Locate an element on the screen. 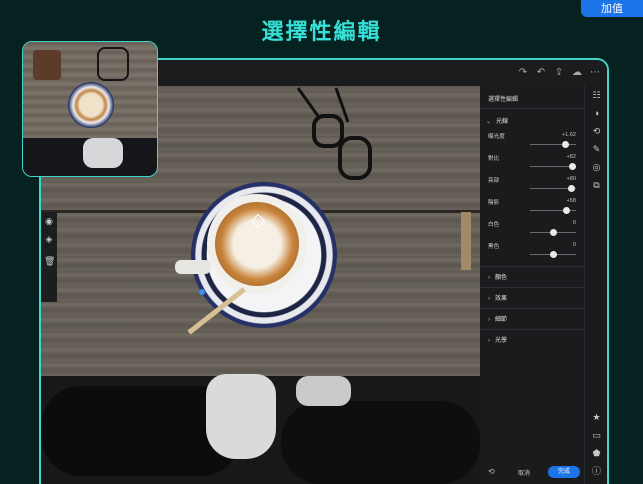 This screenshot has height=484, width=643. before-thumbnail is located at coordinates (90, 109).